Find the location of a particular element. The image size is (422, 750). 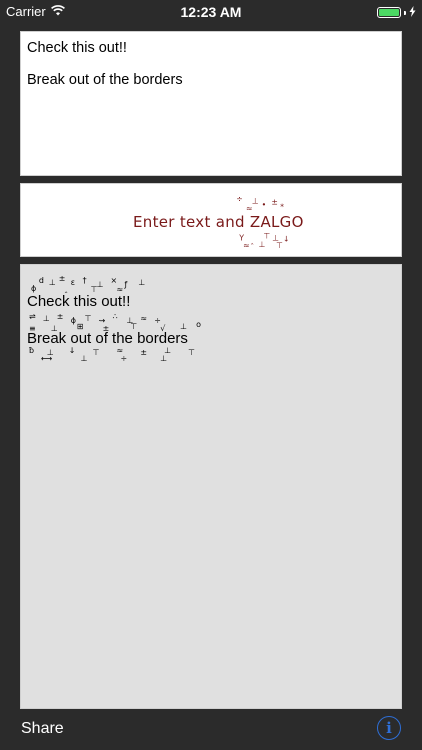

svg-text: ƒ is located at coordinates (125, 284).